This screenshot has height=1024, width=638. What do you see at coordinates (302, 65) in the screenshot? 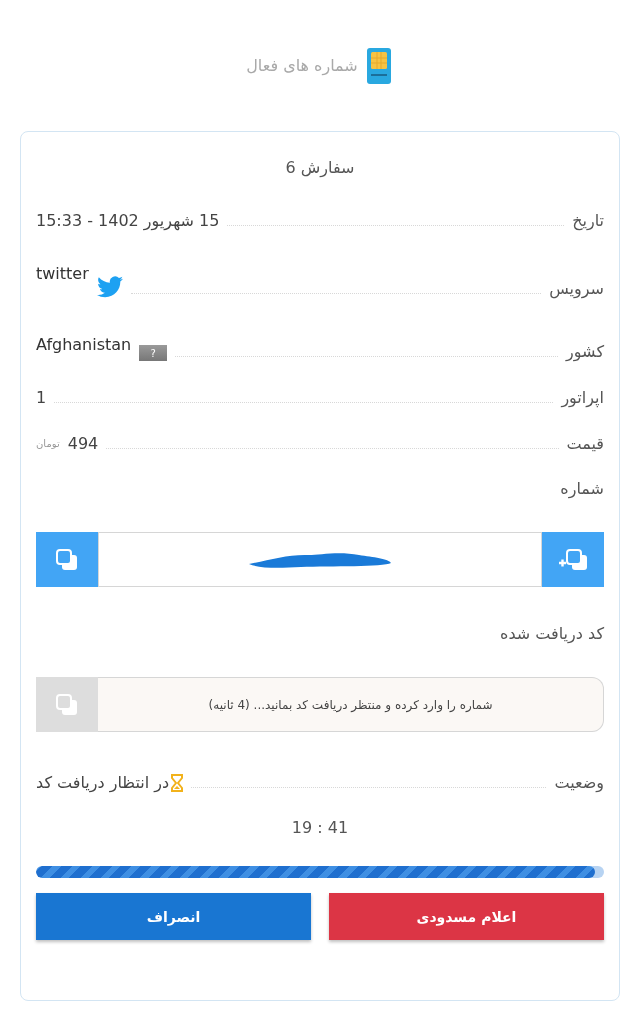
I see `page-title: شماره های فعال` at bounding box center [302, 65].